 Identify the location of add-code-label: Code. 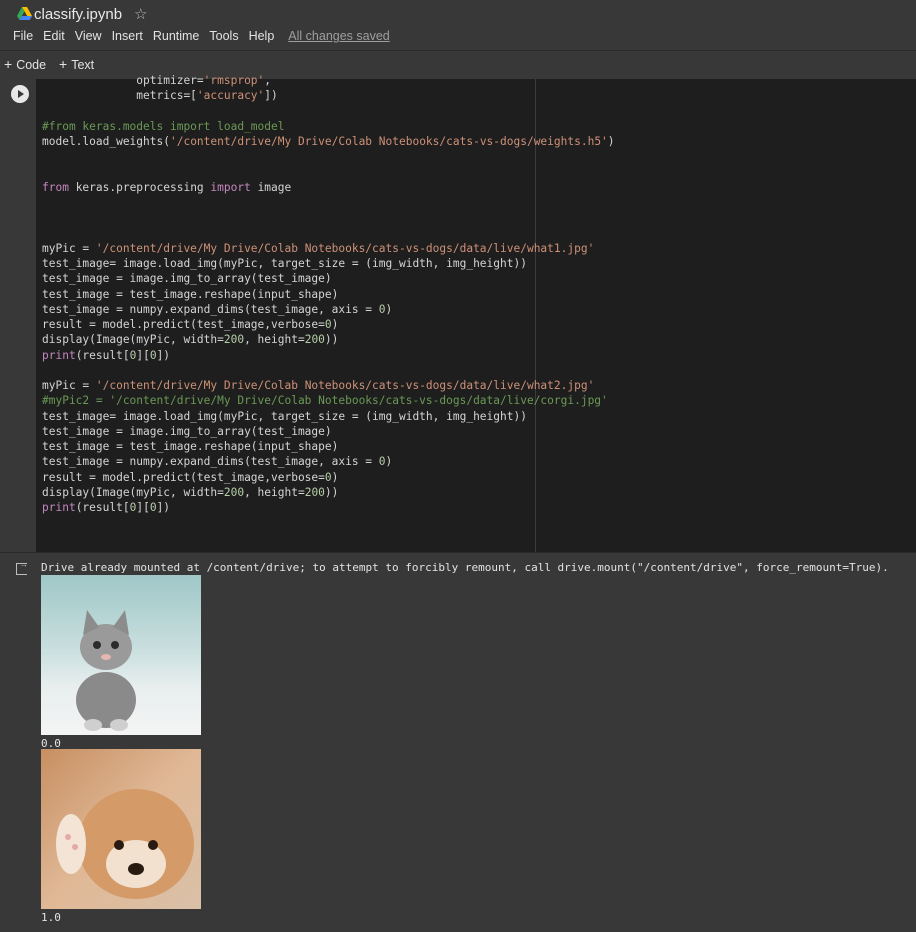
(31, 65).